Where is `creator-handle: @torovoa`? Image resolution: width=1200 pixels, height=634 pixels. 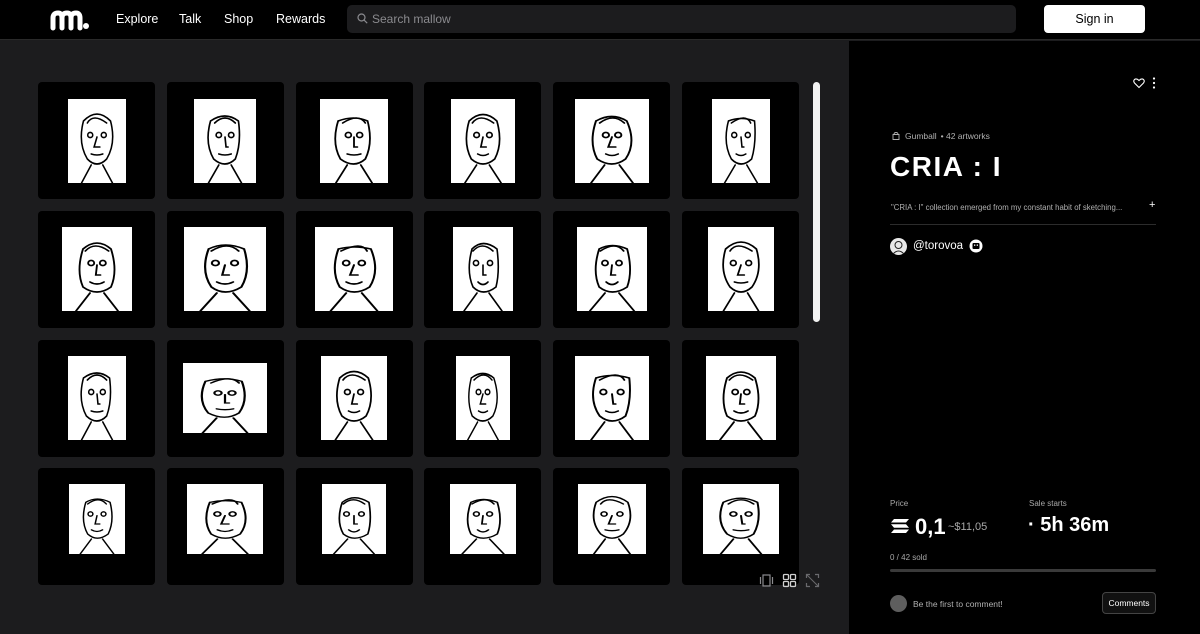
creator-handle: @torovoa is located at coordinates (938, 246).